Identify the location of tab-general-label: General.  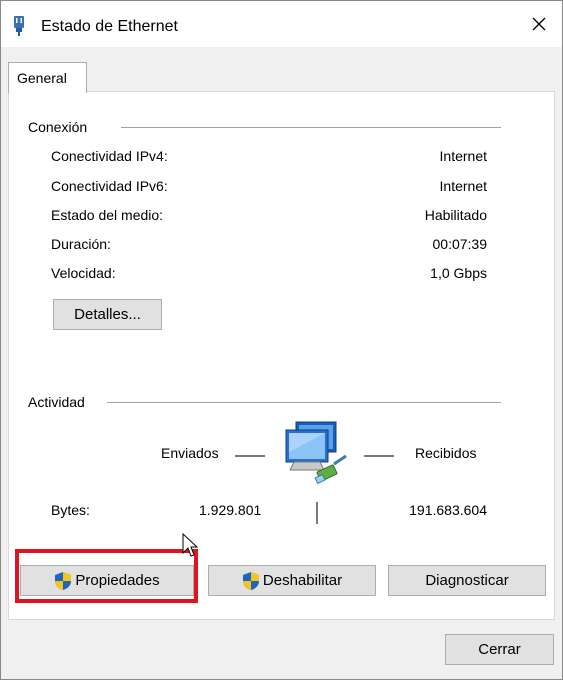
(42, 78).